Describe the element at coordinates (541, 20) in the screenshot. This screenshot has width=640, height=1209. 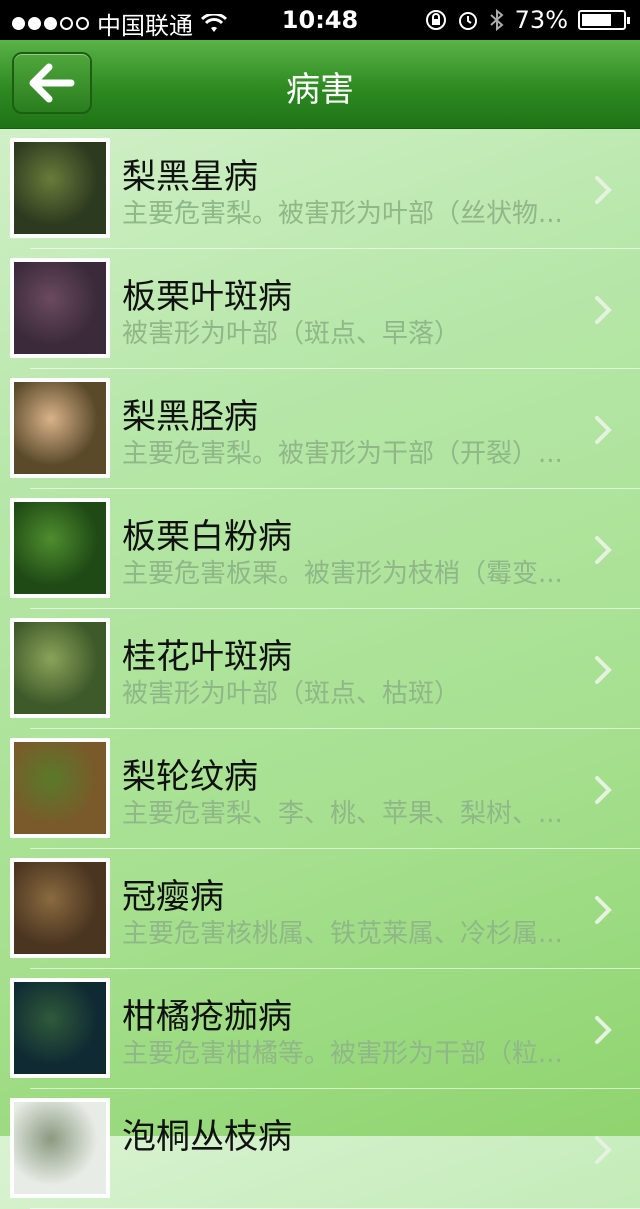
I see `battery-percent: 73%` at that location.